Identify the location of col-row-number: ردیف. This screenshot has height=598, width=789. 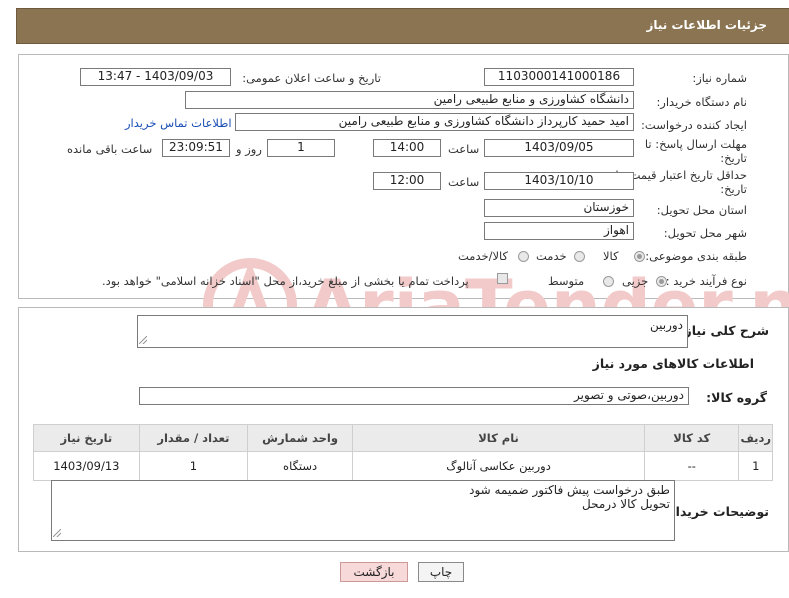
(755, 438).